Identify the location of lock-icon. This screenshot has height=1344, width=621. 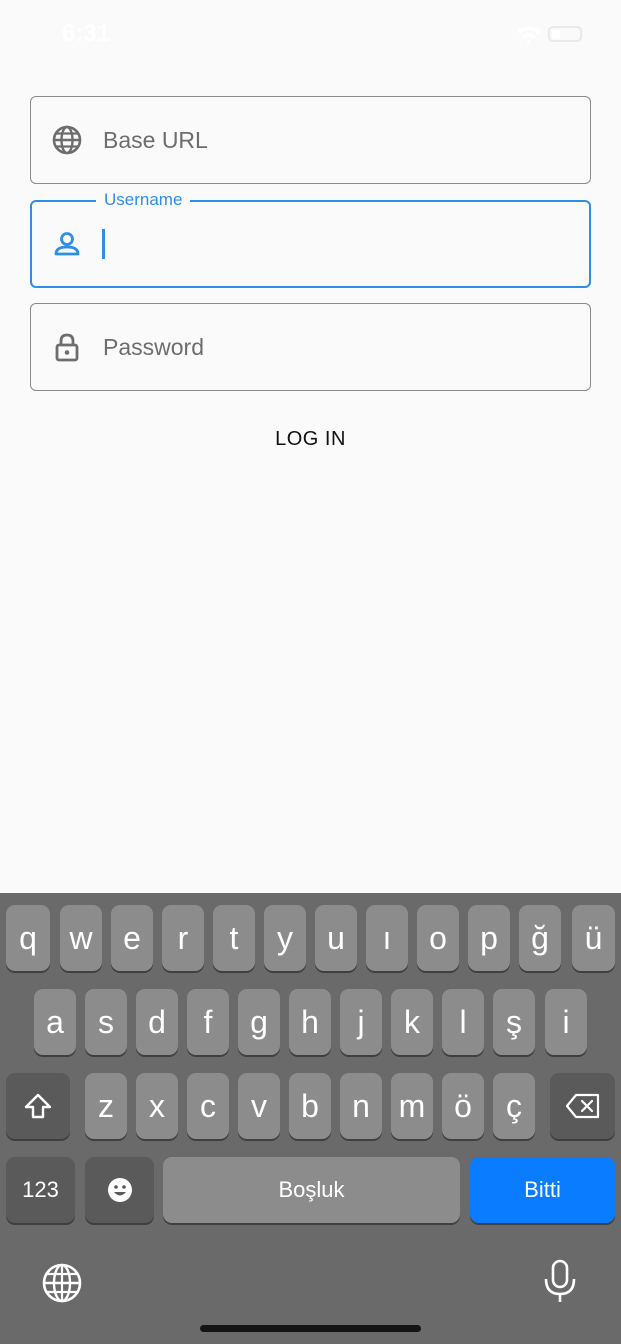
(67, 347).